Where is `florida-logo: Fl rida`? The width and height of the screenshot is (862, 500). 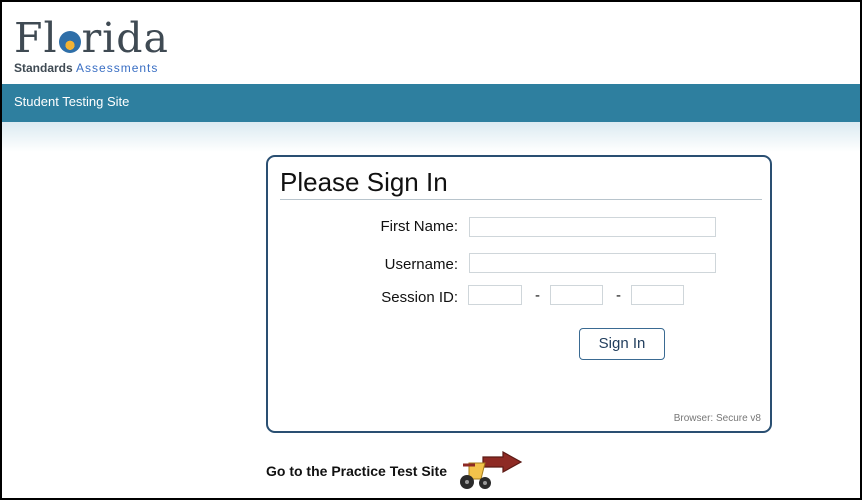
florida-logo: Fl rida is located at coordinates (91, 38).